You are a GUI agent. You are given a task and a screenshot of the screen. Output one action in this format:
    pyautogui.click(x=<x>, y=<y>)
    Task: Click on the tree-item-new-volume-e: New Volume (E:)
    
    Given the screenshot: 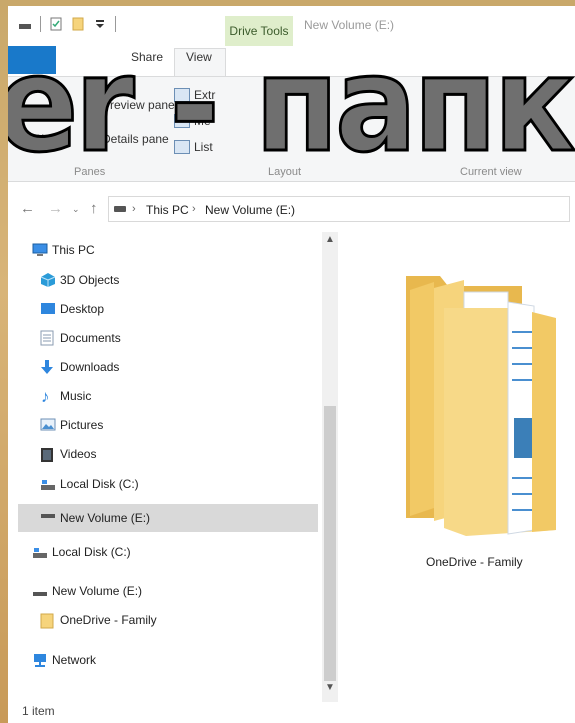 What is the action you would take?
    pyautogui.click(x=105, y=518)
    